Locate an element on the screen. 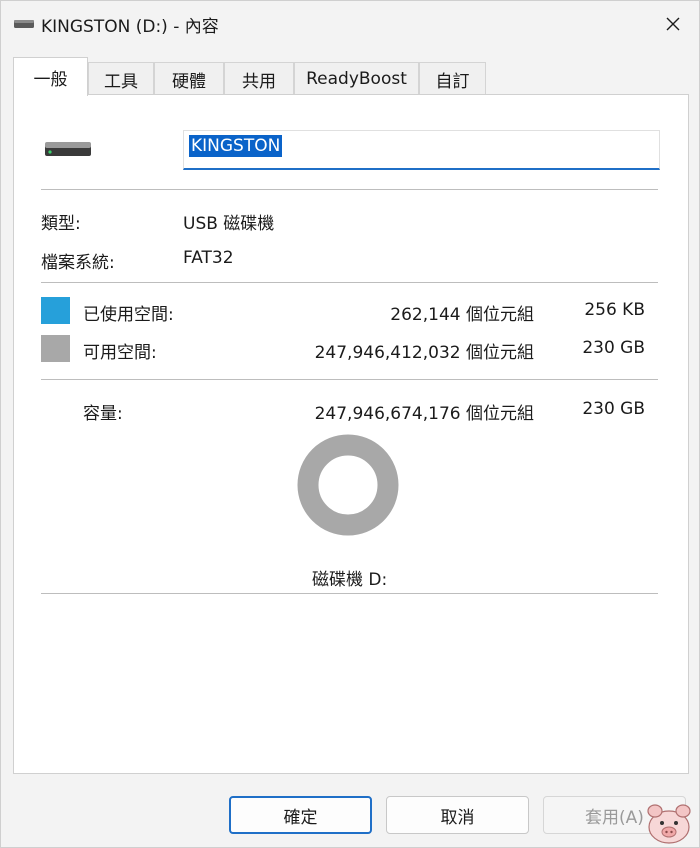 The height and width of the screenshot is (848, 700). volume-name-input: KINGSTON is located at coordinates (421, 150).